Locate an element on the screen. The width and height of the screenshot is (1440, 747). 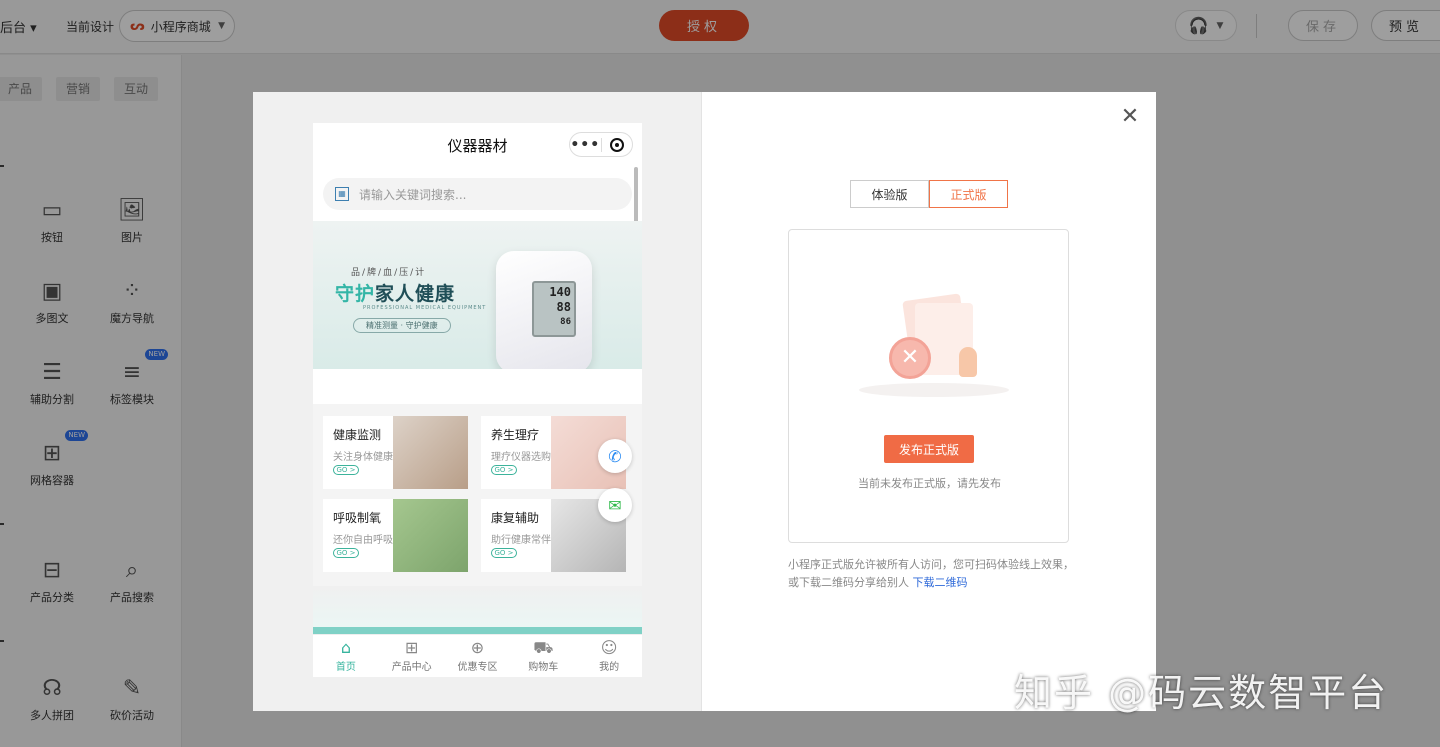
banner-english: PROFESSIONAL MEDICAL EQUIPMENT is located at coordinates (425, 308).